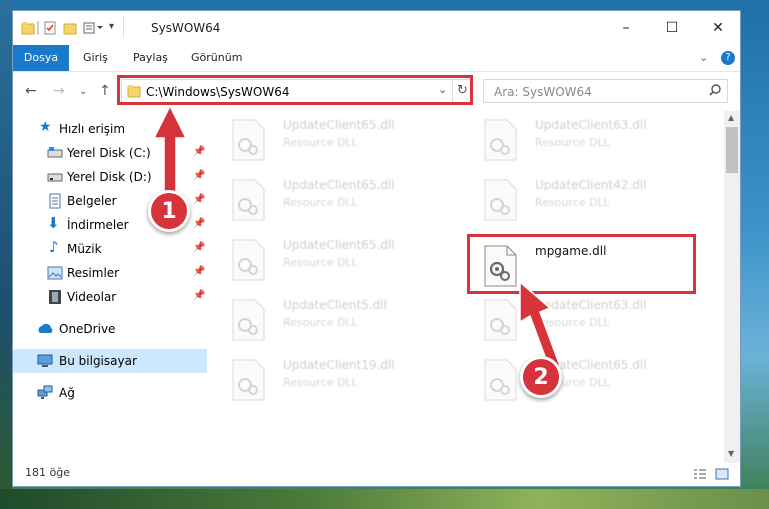 This screenshot has height=509, width=769. I want to click on nav-item-pictures: Resimler 📌, so click(110, 273).